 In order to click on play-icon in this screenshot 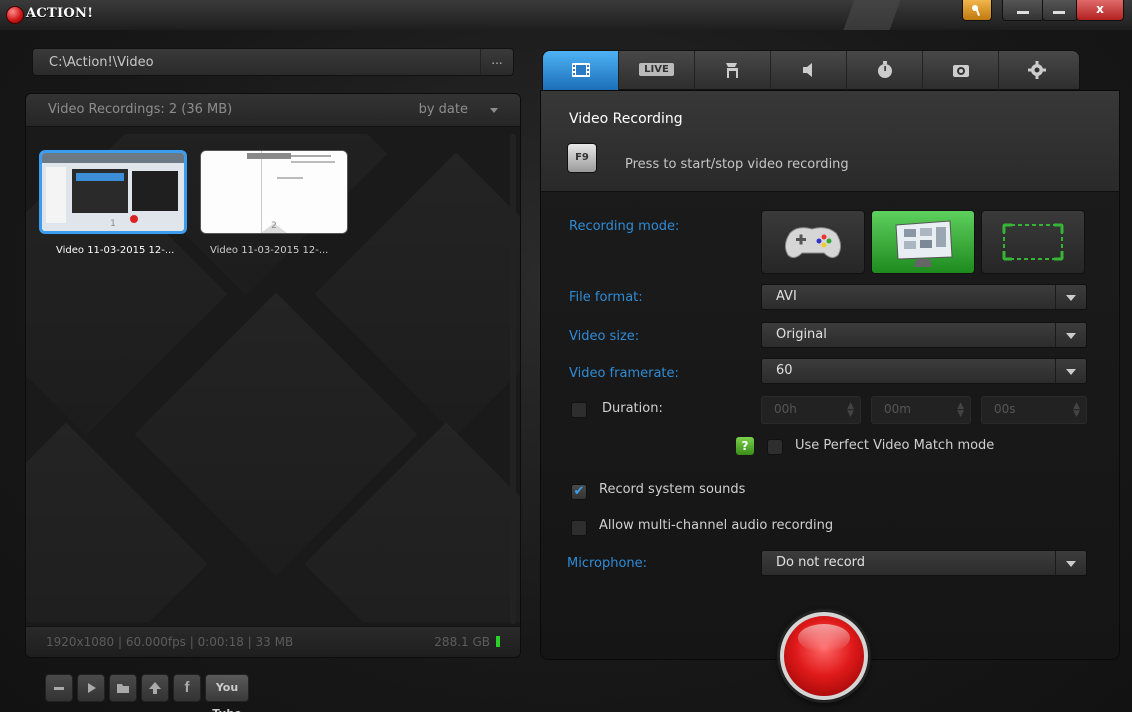, I will do `click(91, 688)`.